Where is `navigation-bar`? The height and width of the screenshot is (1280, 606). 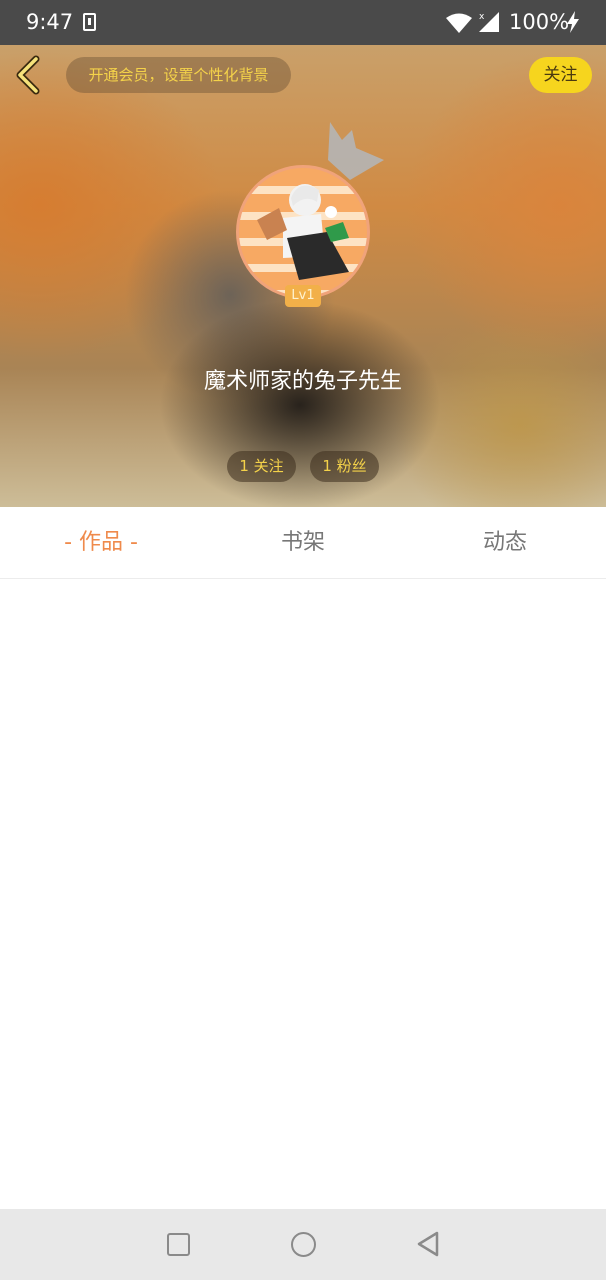 navigation-bar is located at coordinates (303, 1244).